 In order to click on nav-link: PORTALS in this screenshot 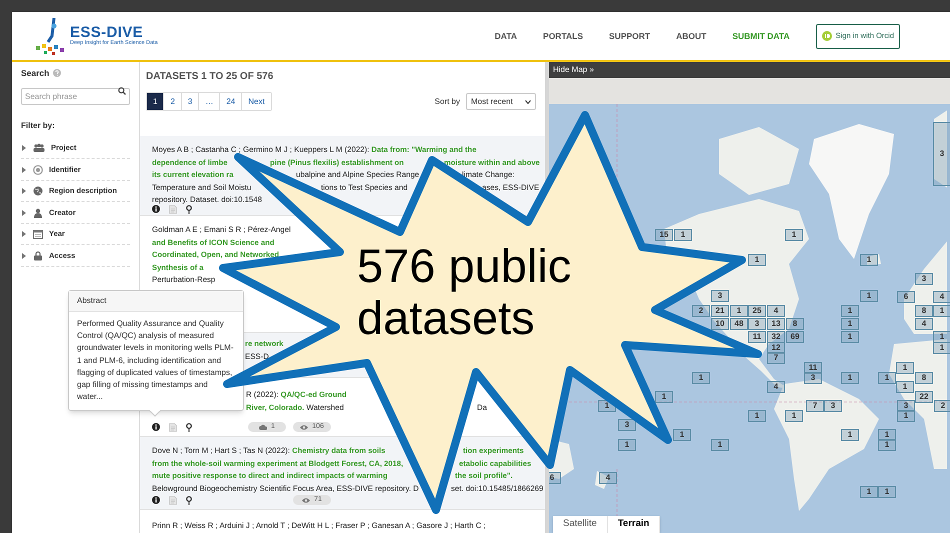, I will do `click(563, 36)`.